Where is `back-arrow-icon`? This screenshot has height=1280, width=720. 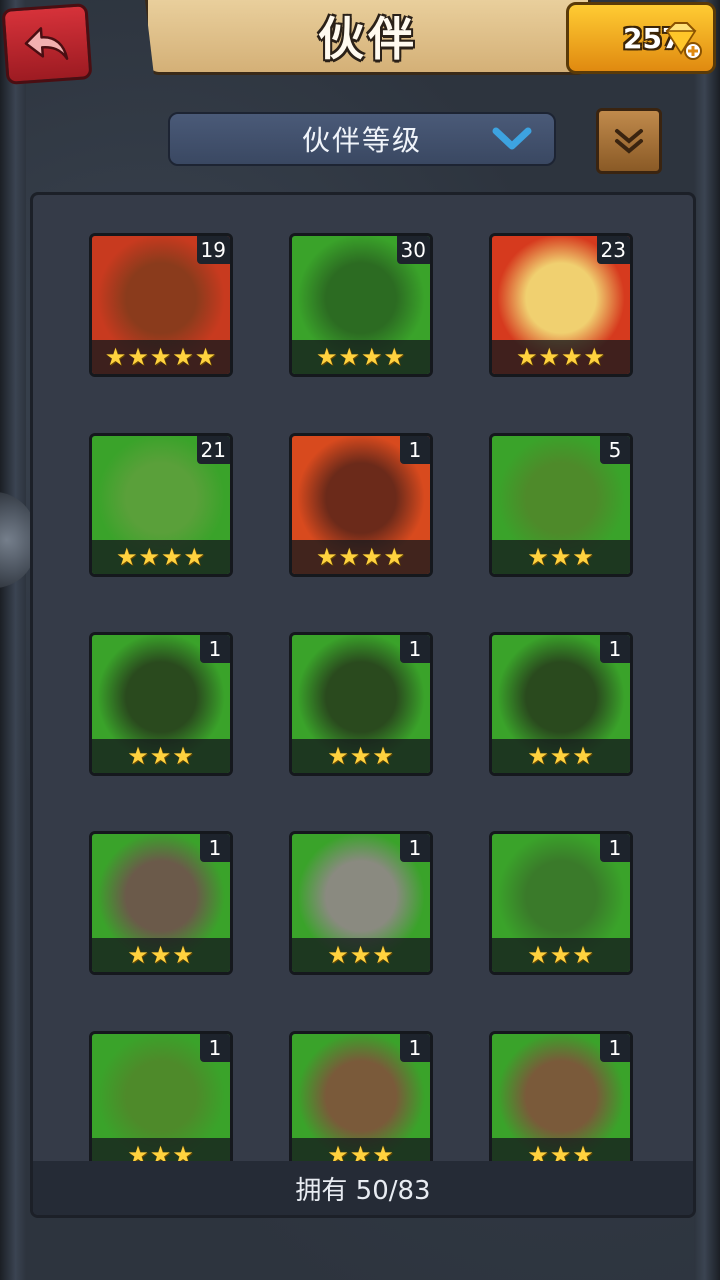 back-arrow-icon is located at coordinates (46, 43).